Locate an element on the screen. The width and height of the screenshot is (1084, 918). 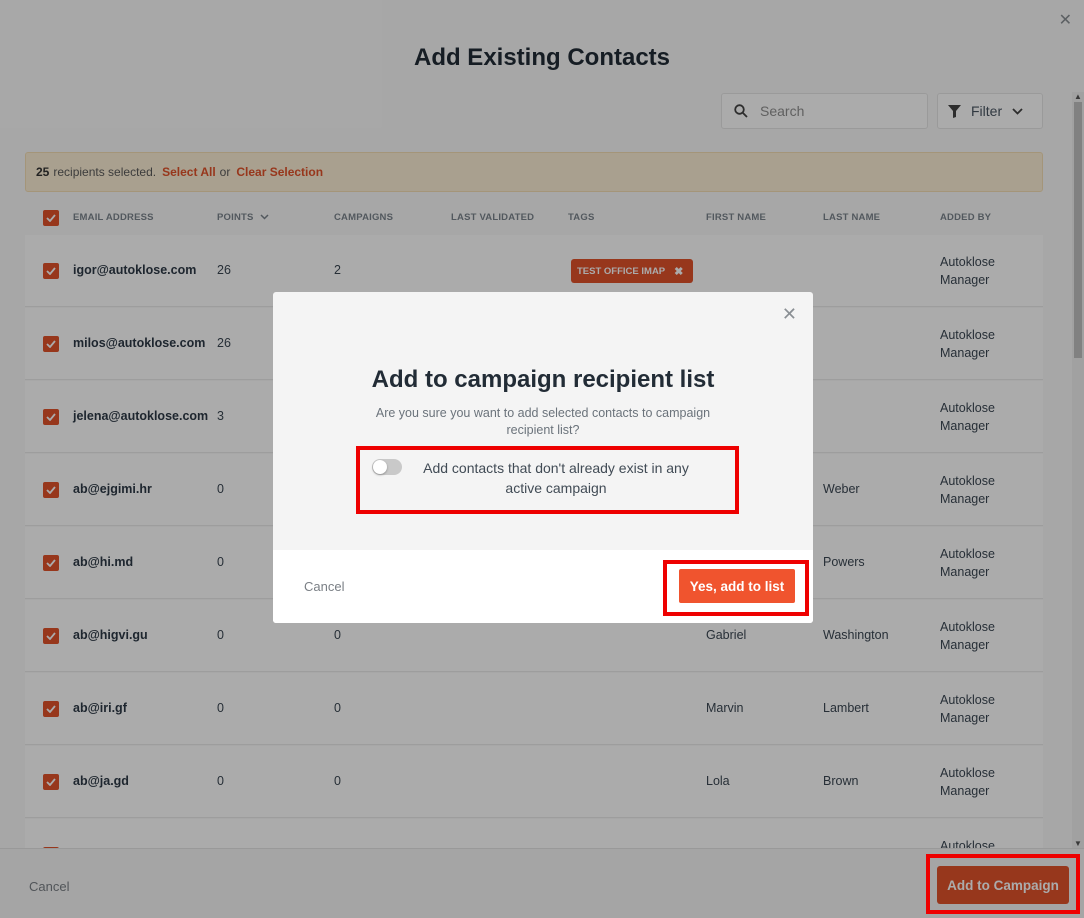
modal-title: Add to campaign recipient list is located at coordinates (543, 379).